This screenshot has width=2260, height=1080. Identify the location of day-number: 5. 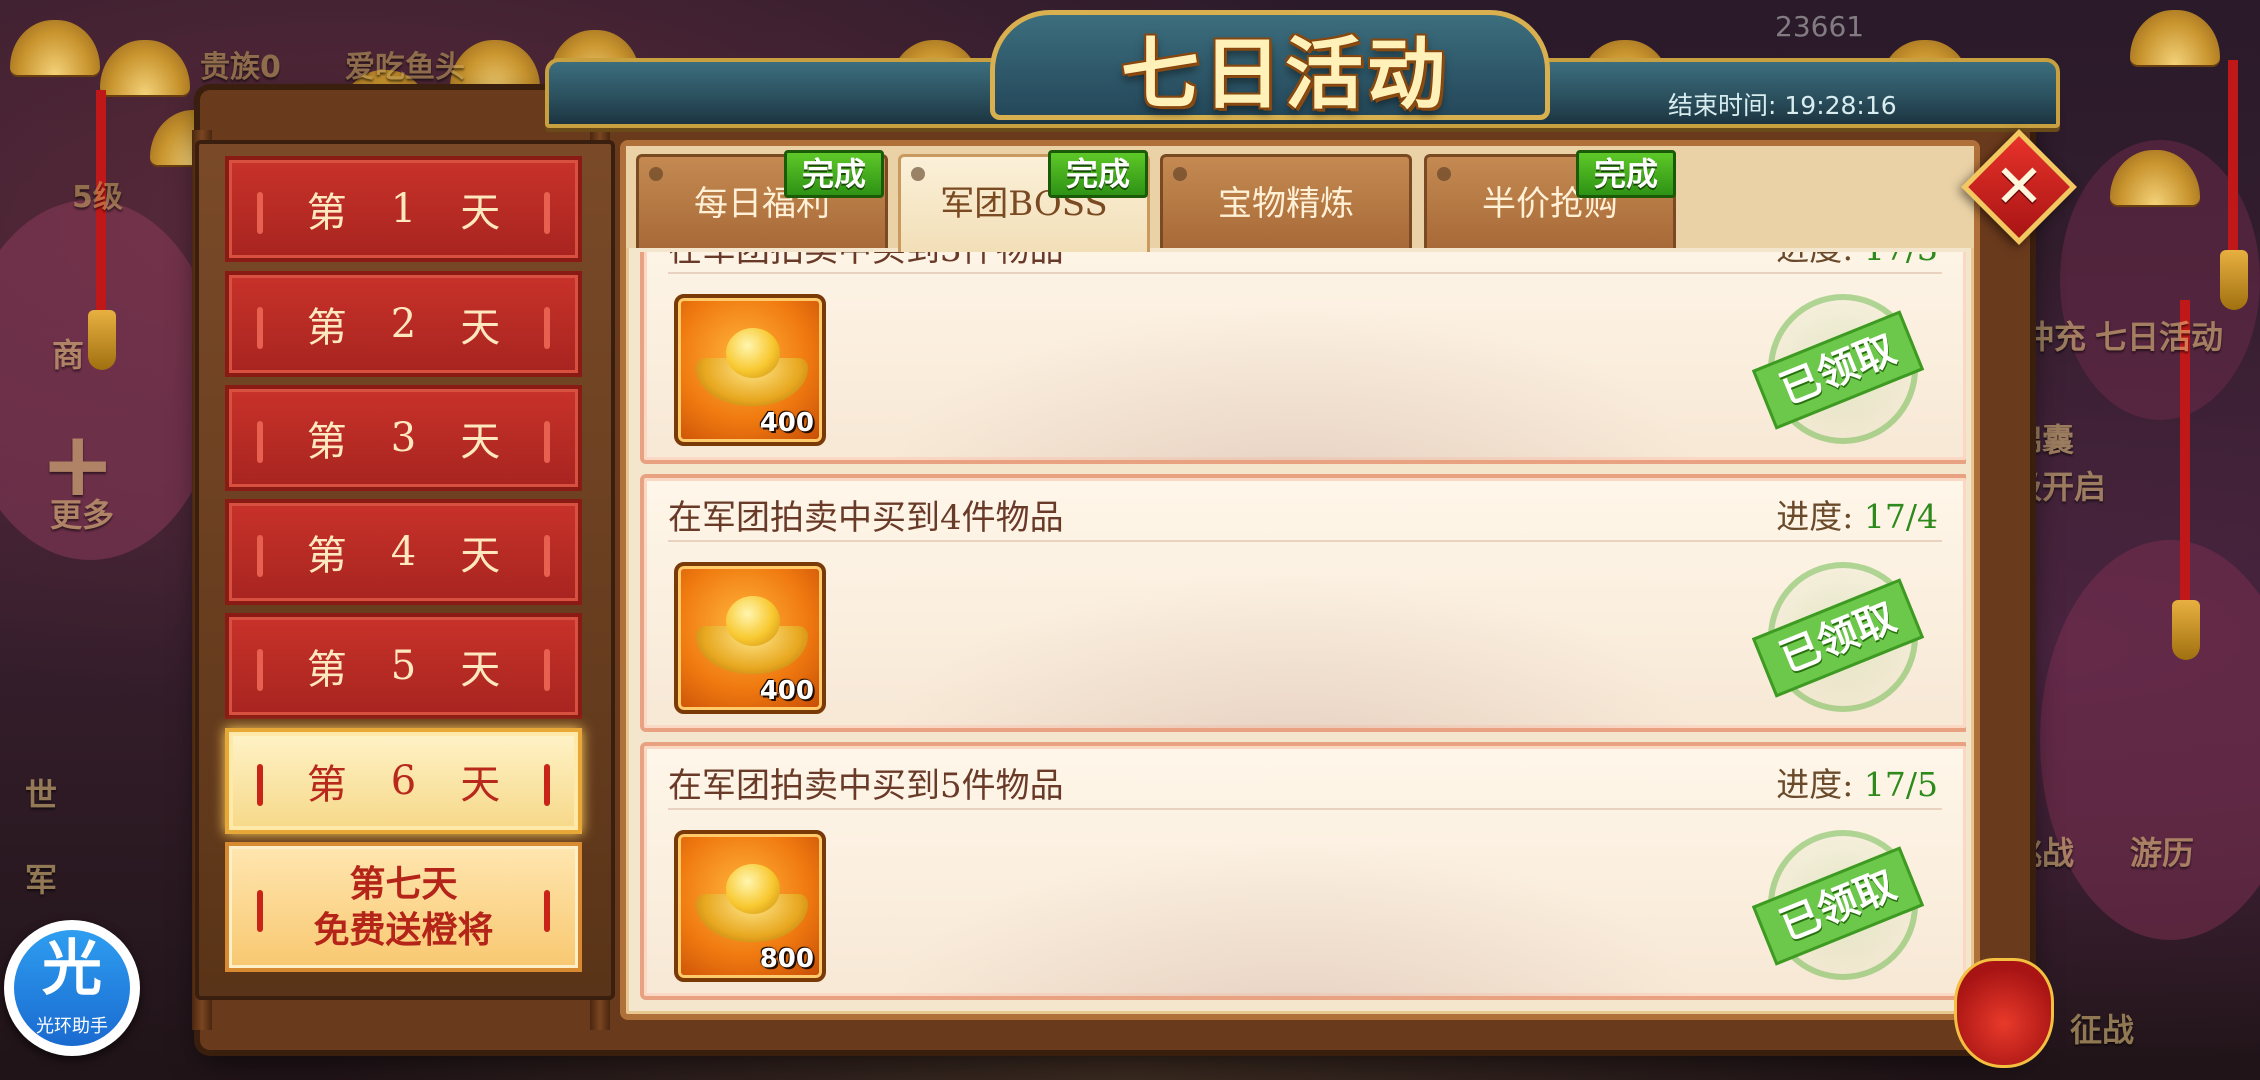
(403, 666).